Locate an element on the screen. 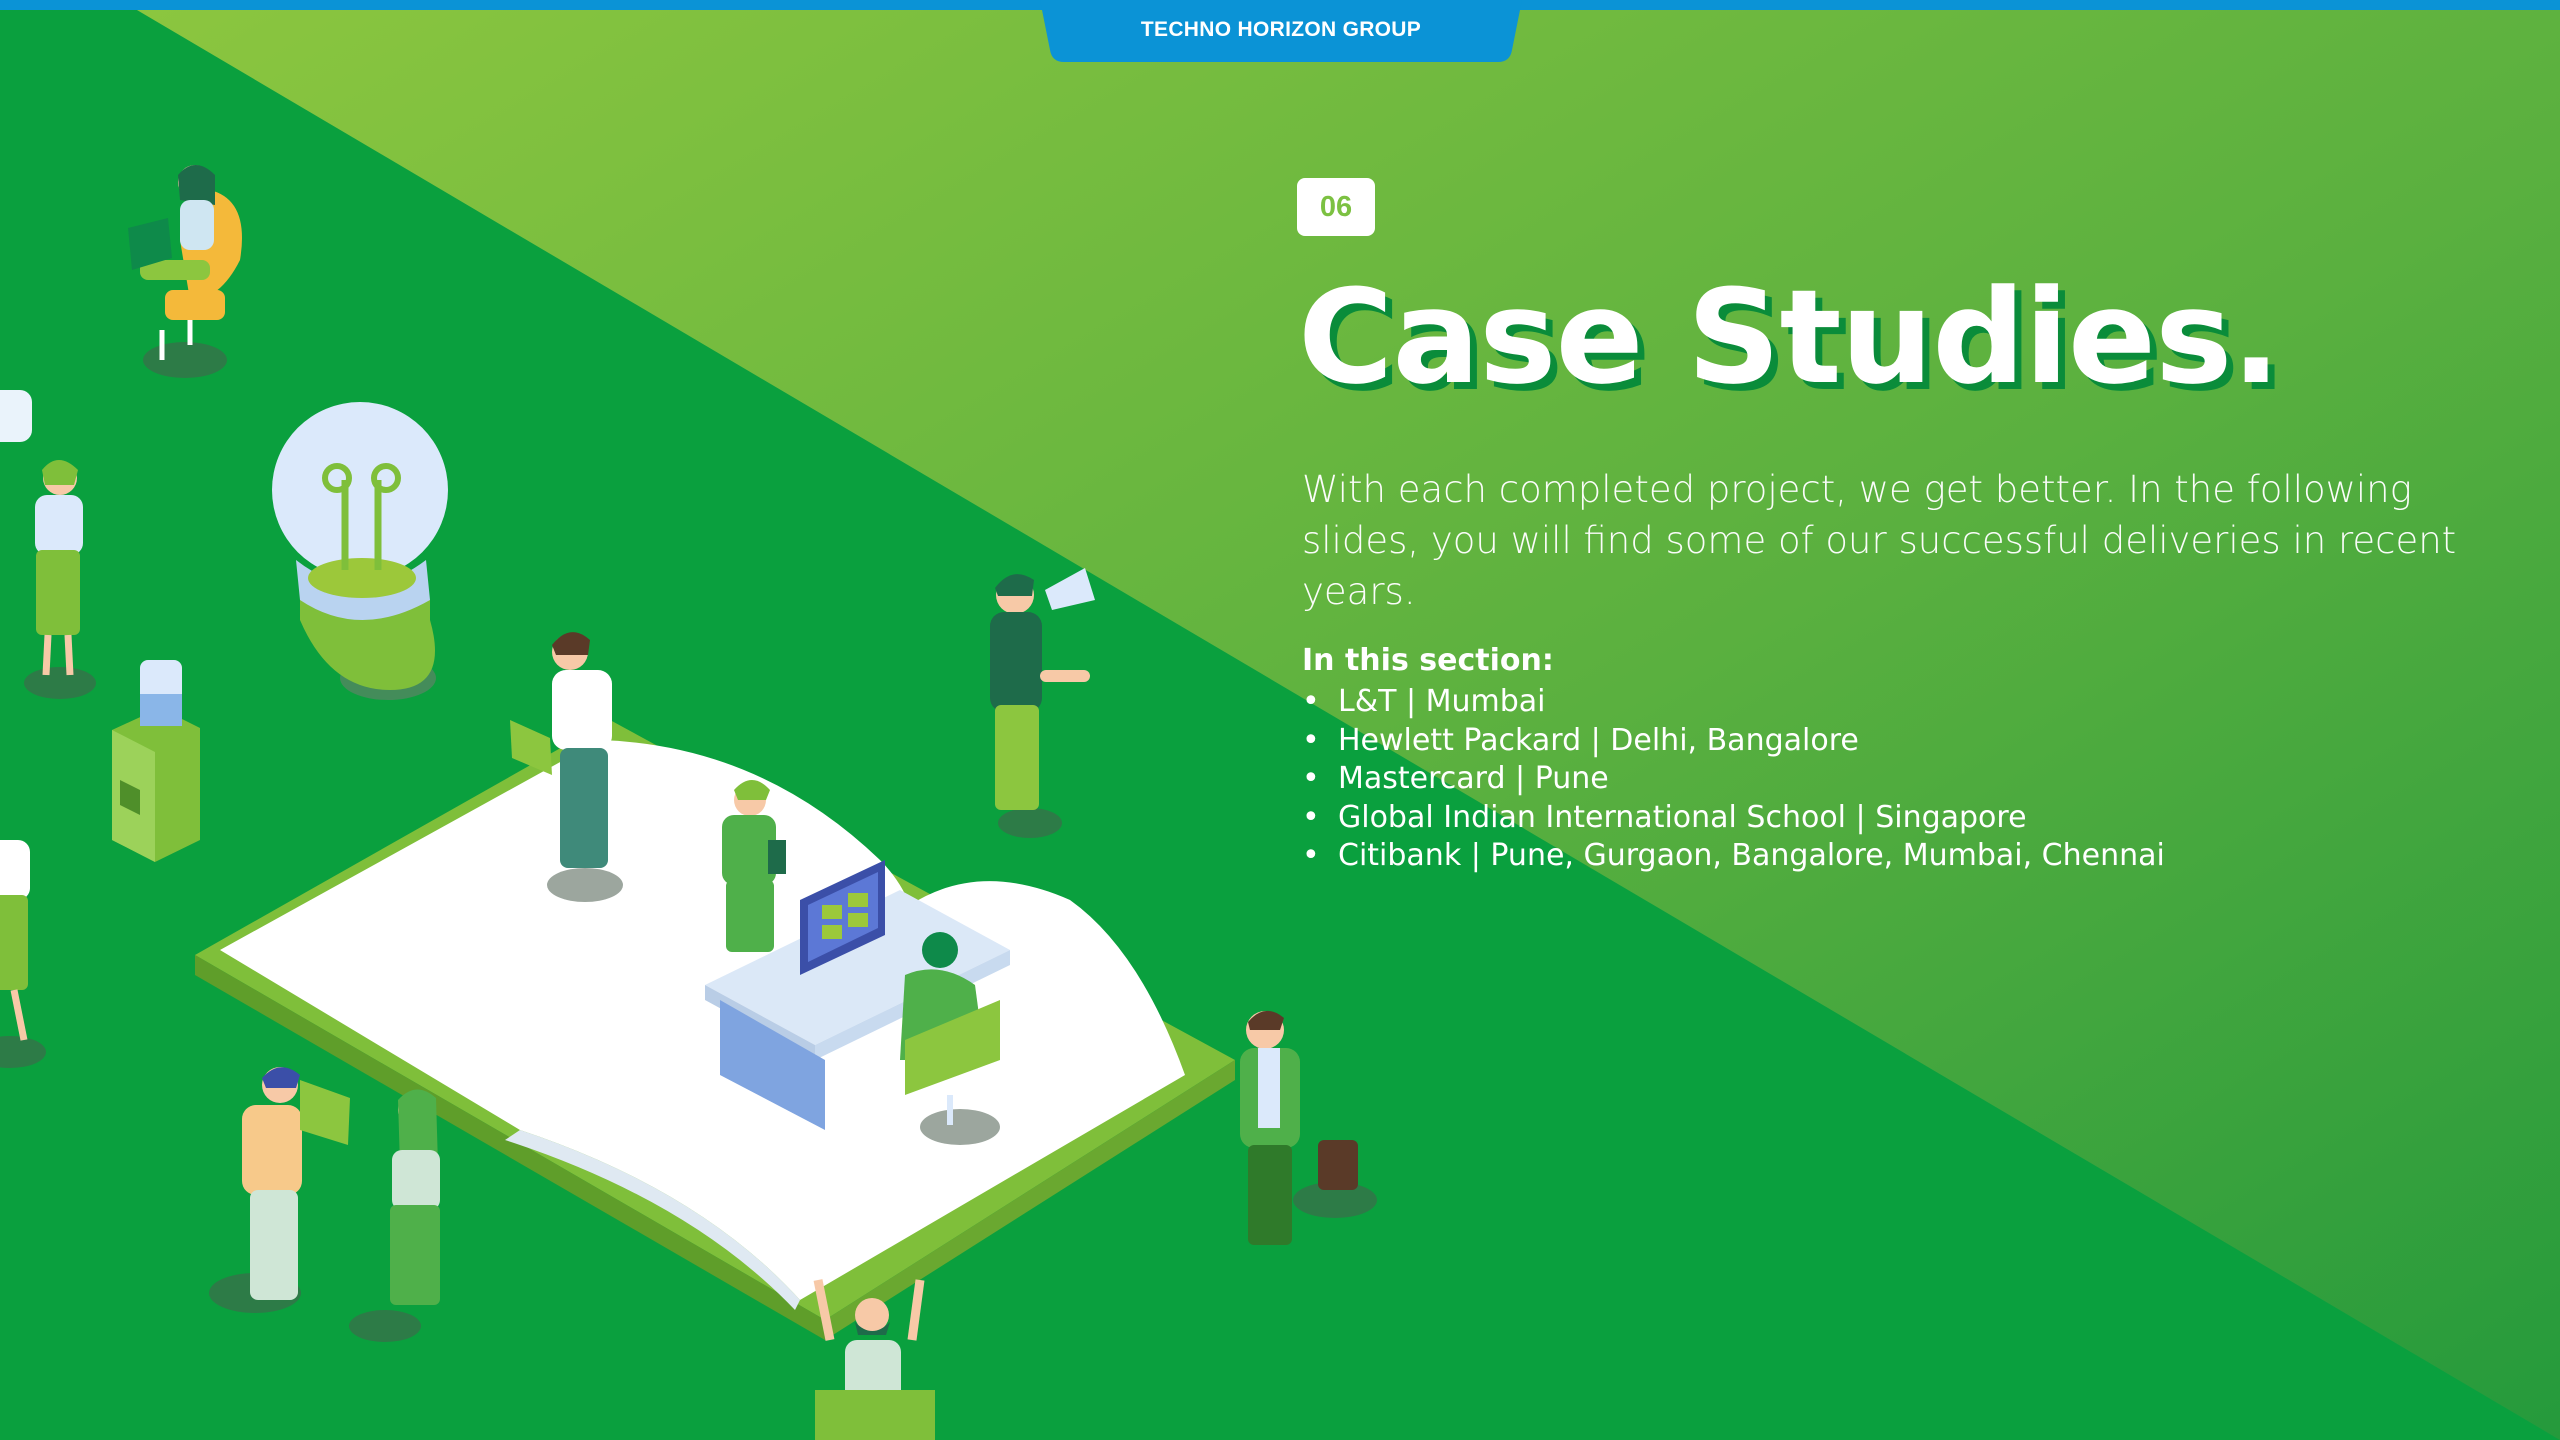 The height and width of the screenshot is (1440, 2560). header-tab: TECHNO HORIZON GROUP is located at coordinates (1281, 31).